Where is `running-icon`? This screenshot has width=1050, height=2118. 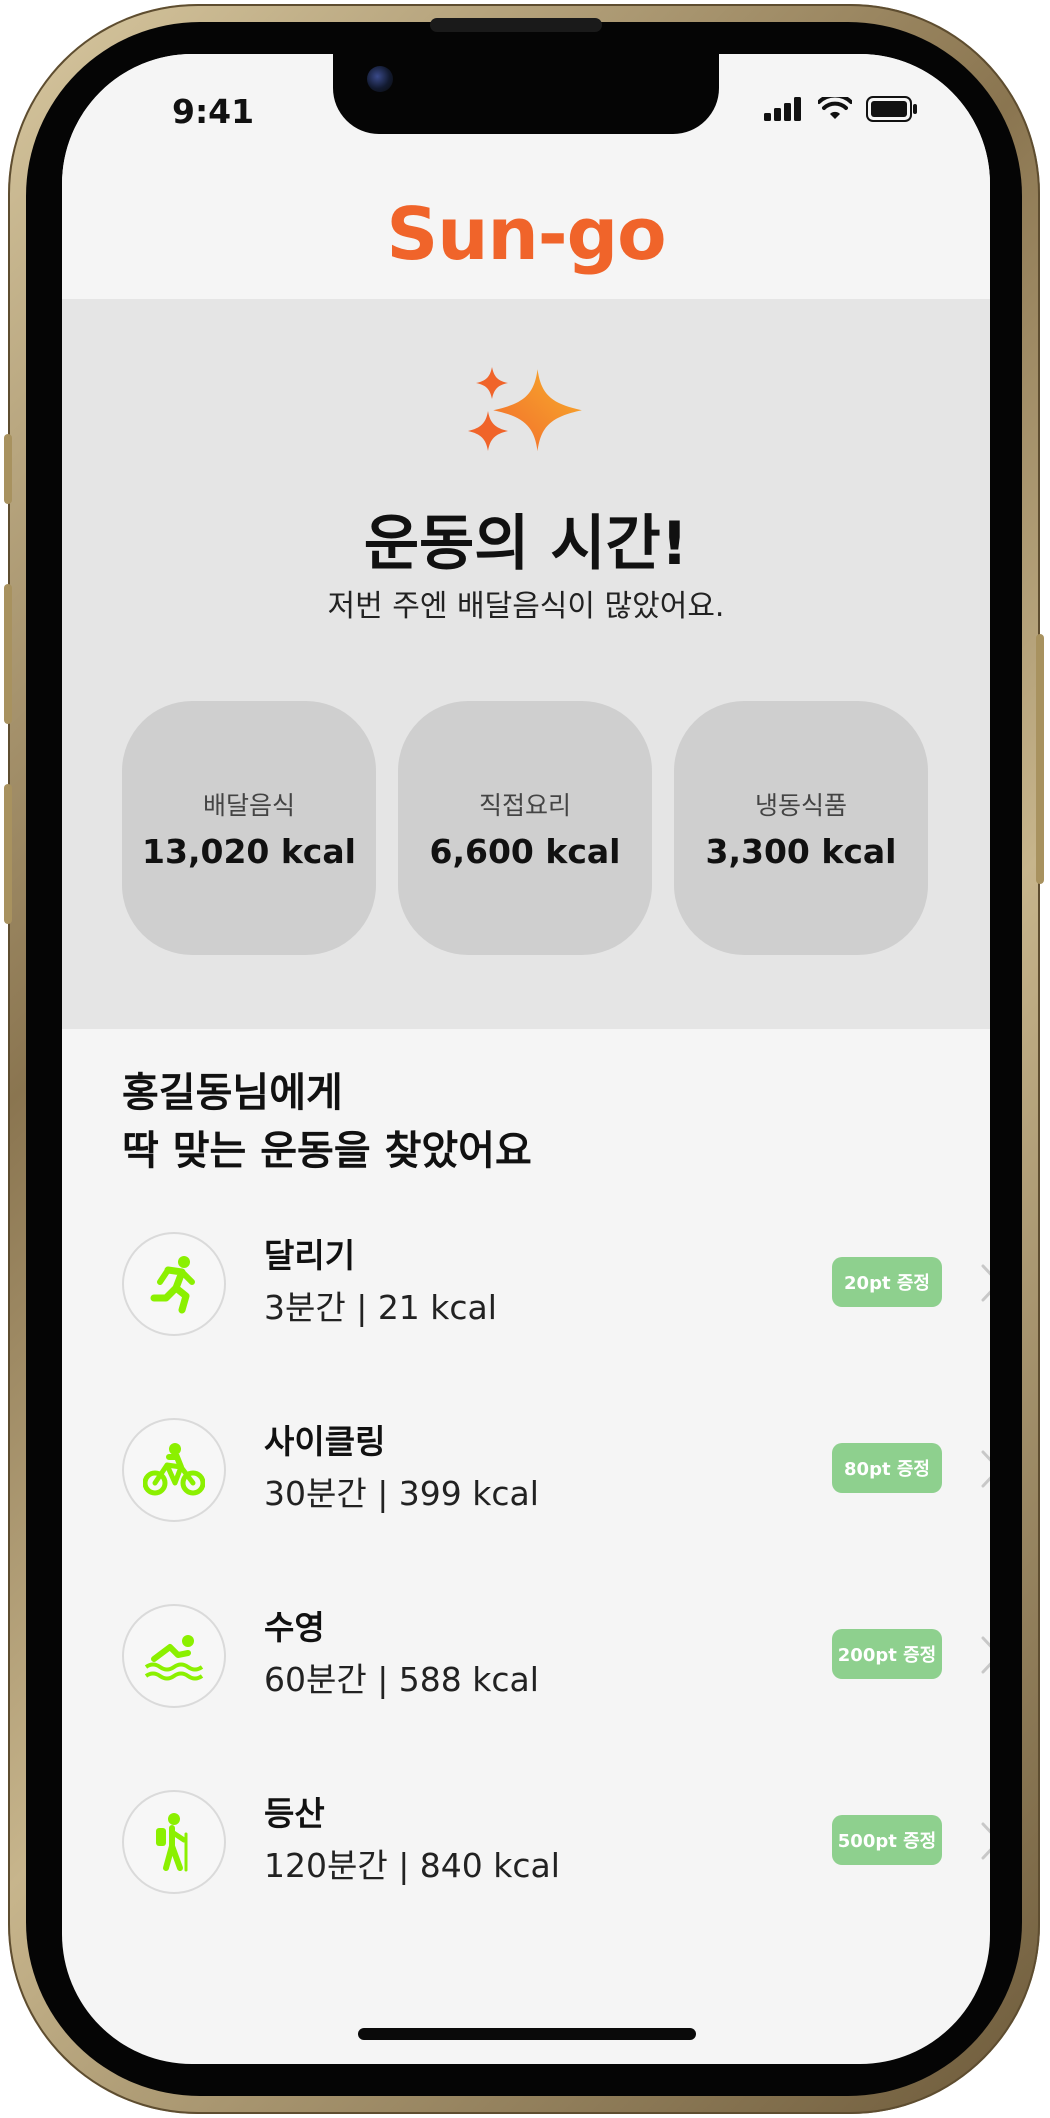
running-icon is located at coordinates (172, 1285).